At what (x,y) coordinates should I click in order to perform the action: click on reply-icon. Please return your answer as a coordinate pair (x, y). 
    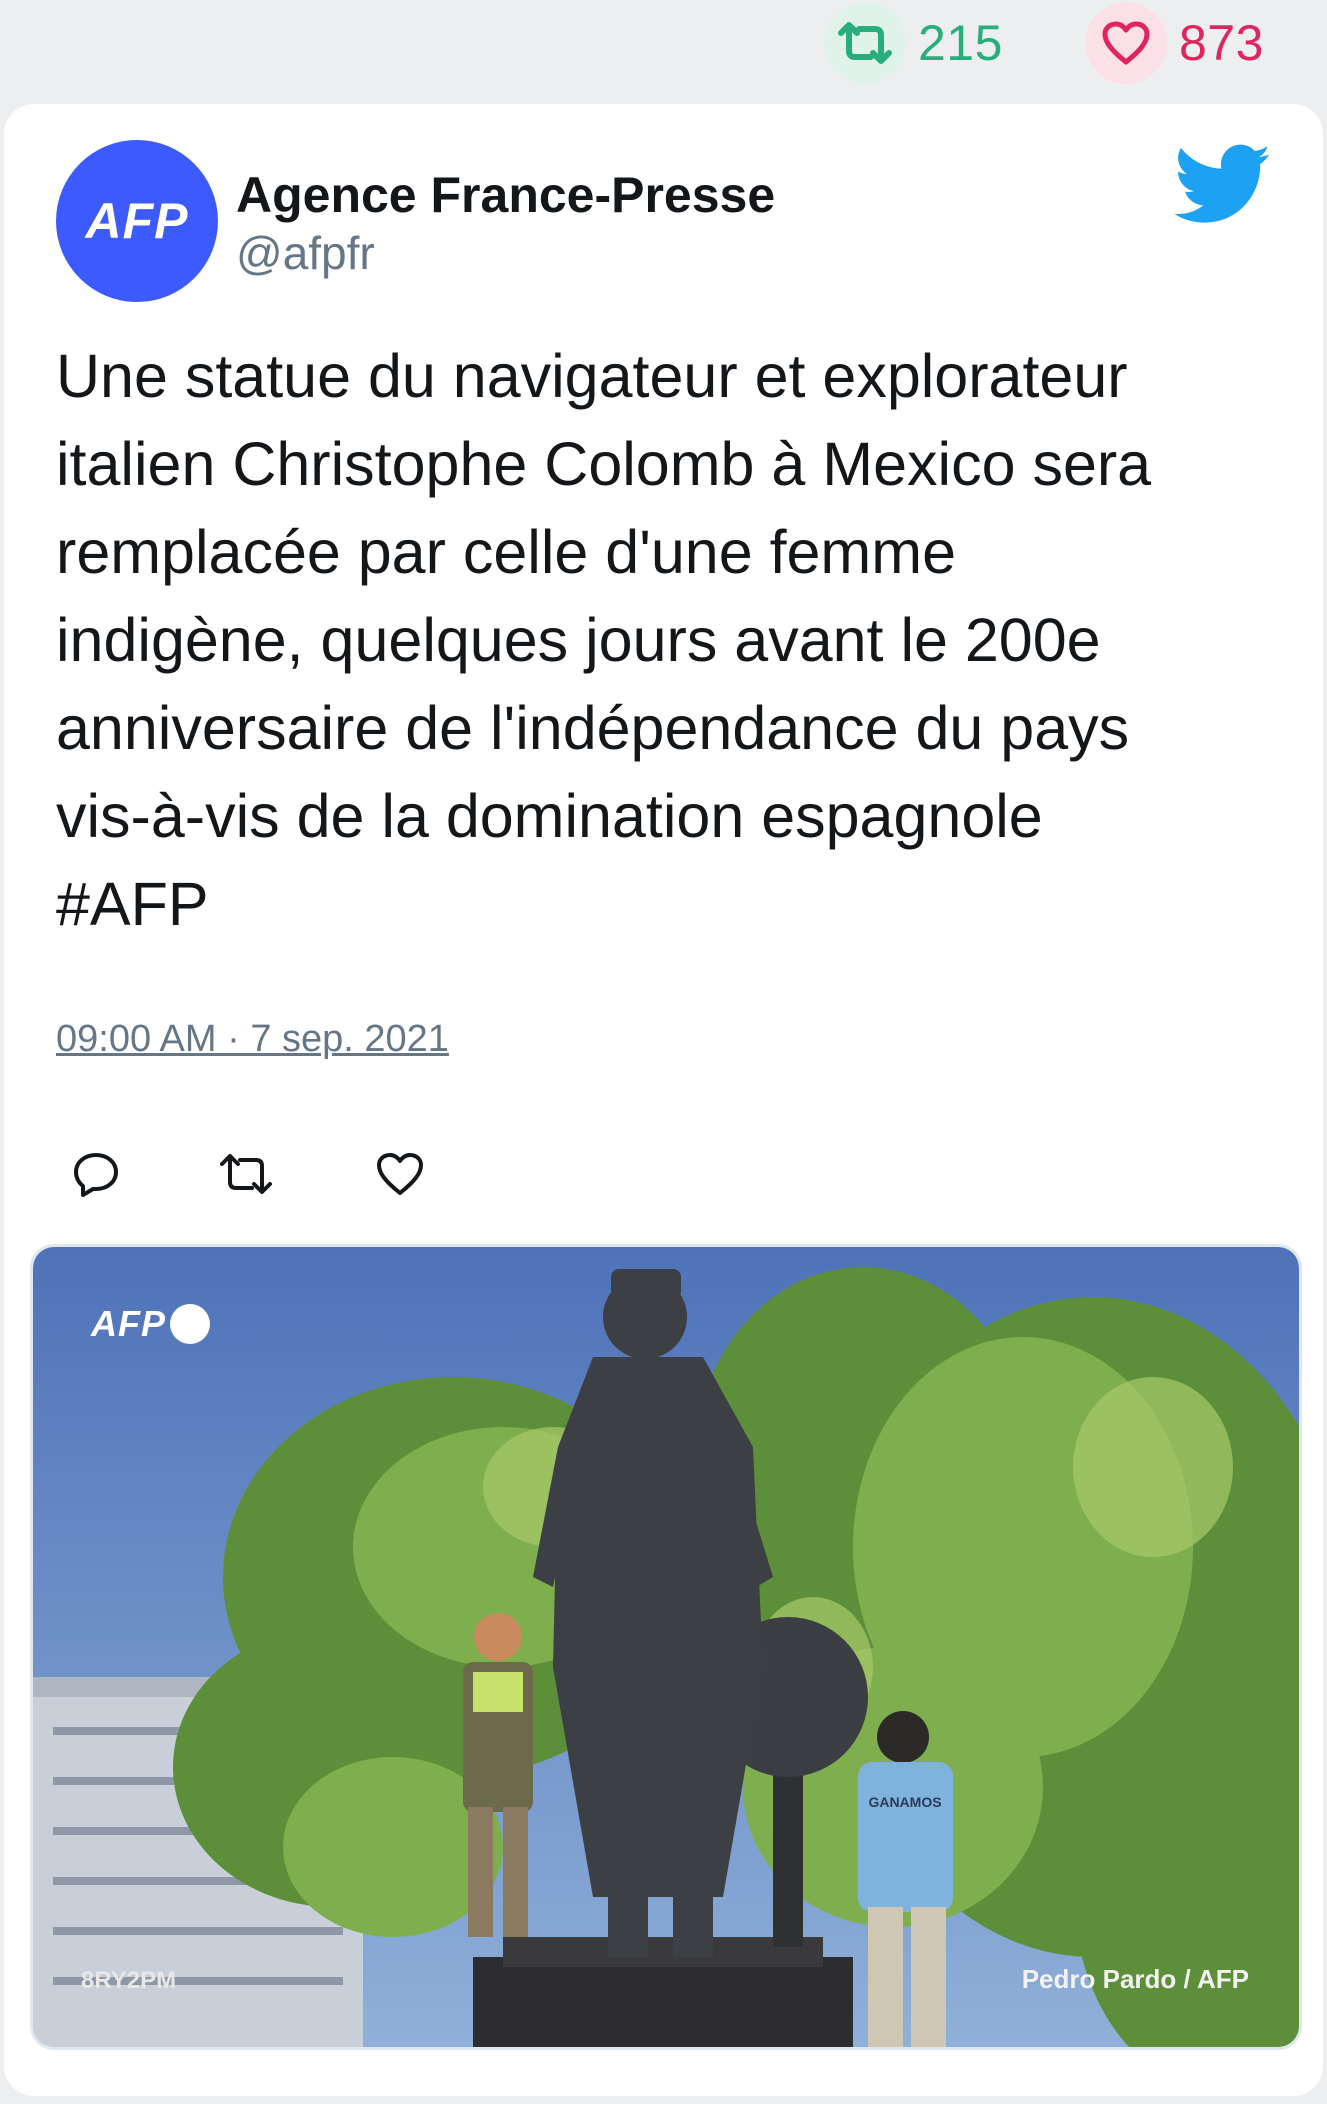
    Looking at the image, I should click on (96, 1175).